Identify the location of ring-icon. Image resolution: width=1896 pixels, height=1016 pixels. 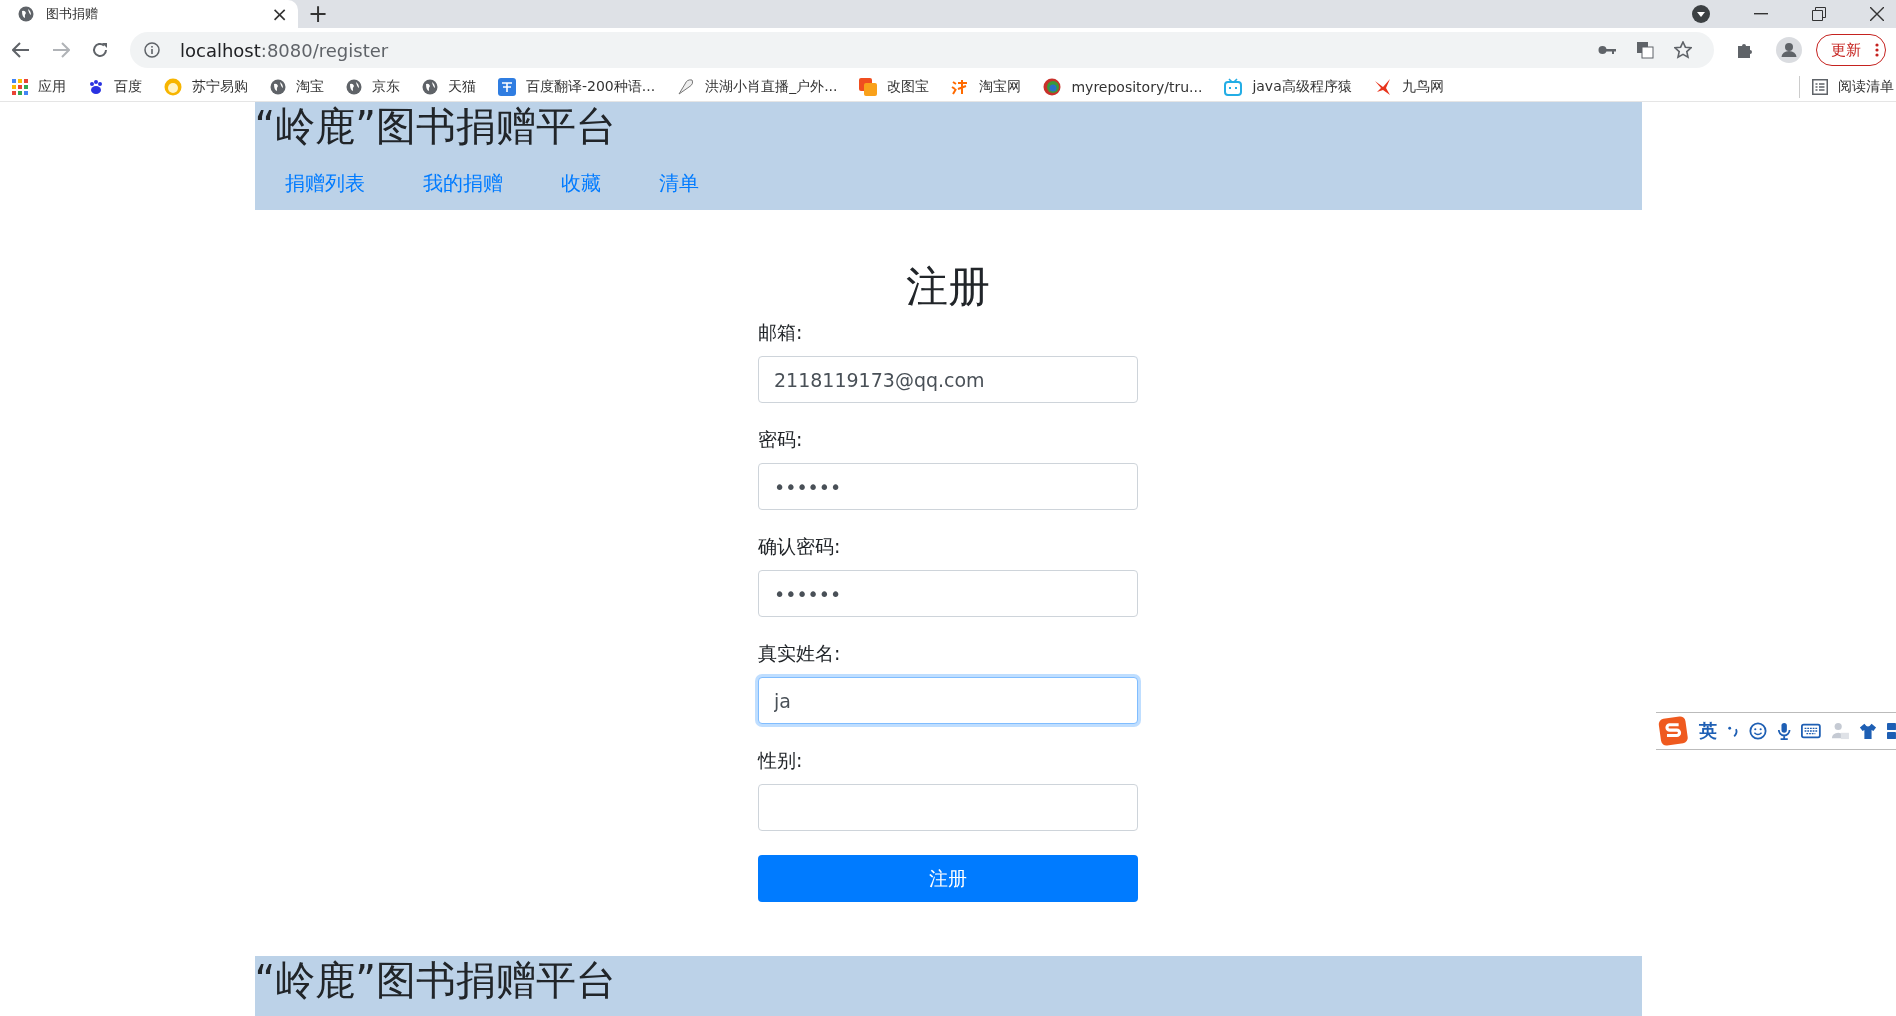
(1052, 86).